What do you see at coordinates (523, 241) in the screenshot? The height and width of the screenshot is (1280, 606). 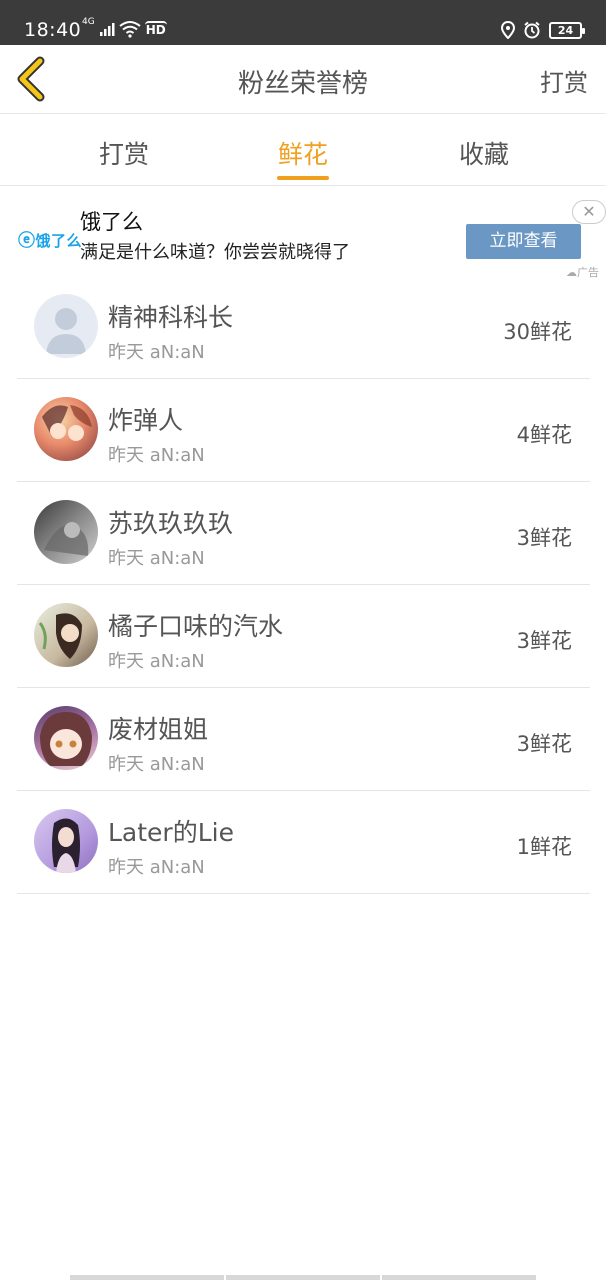 I see `ad-view-button: 立即查看` at bounding box center [523, 241].